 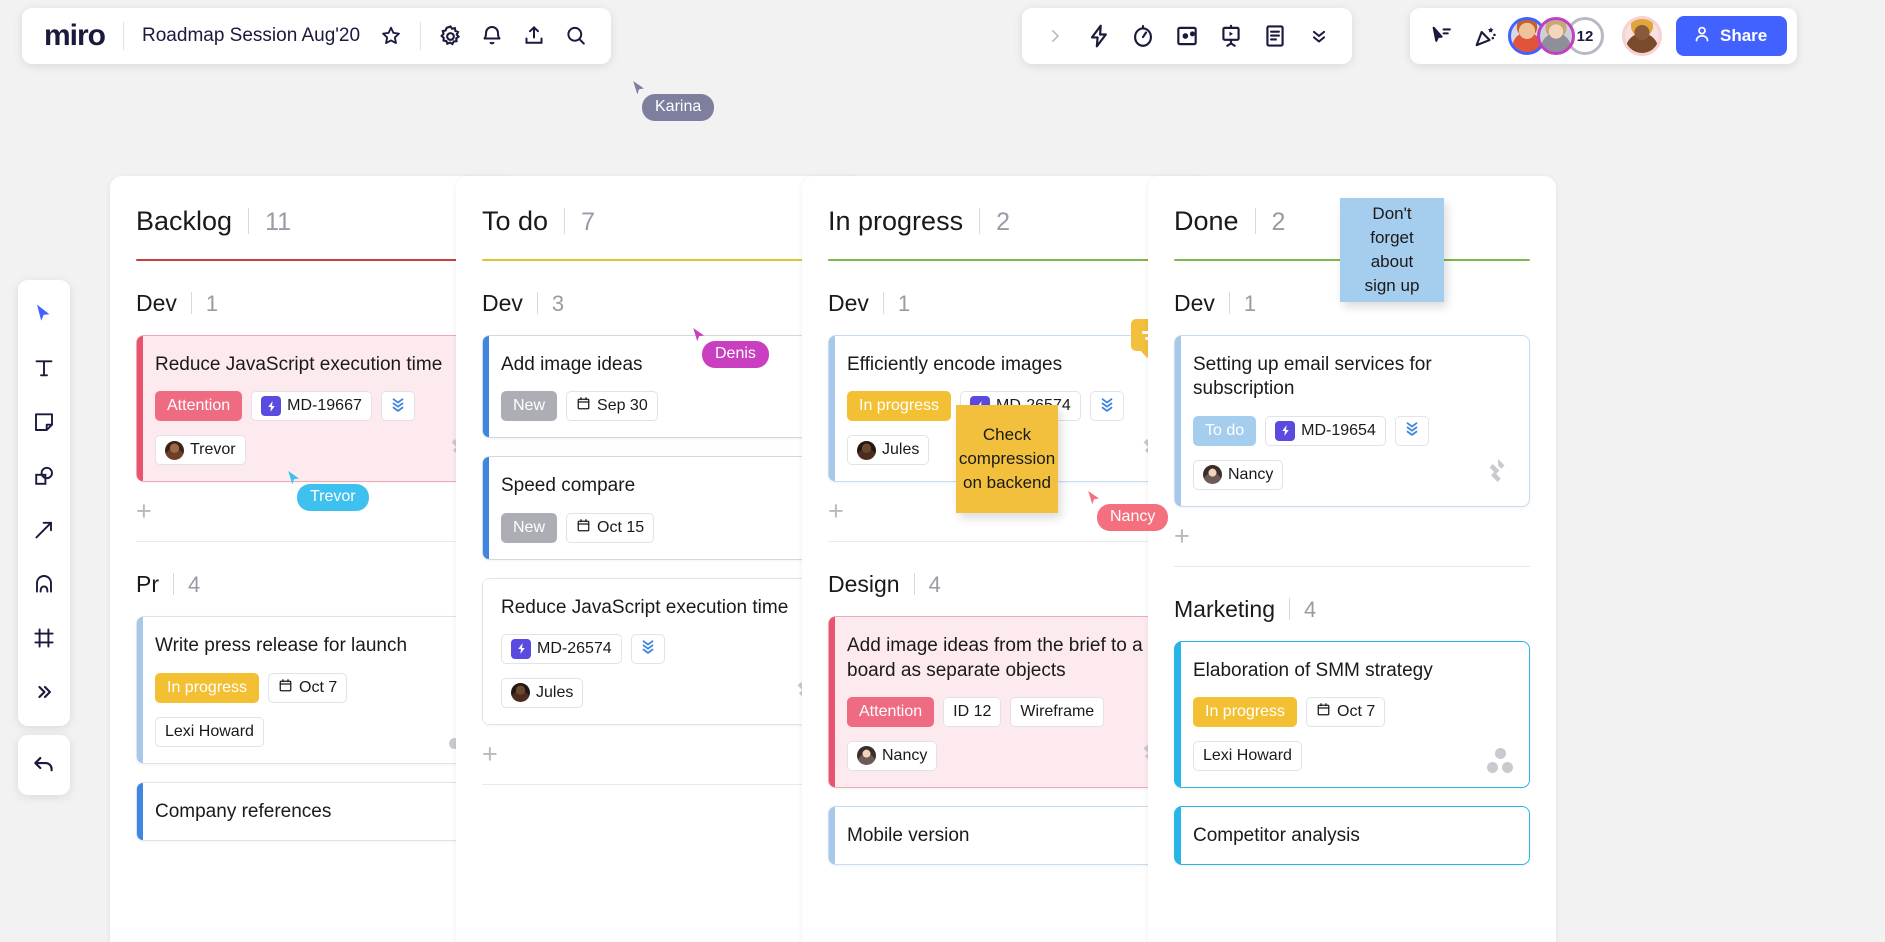 I want to click on task-card: Mobile version, so click(x=1006, y=835).